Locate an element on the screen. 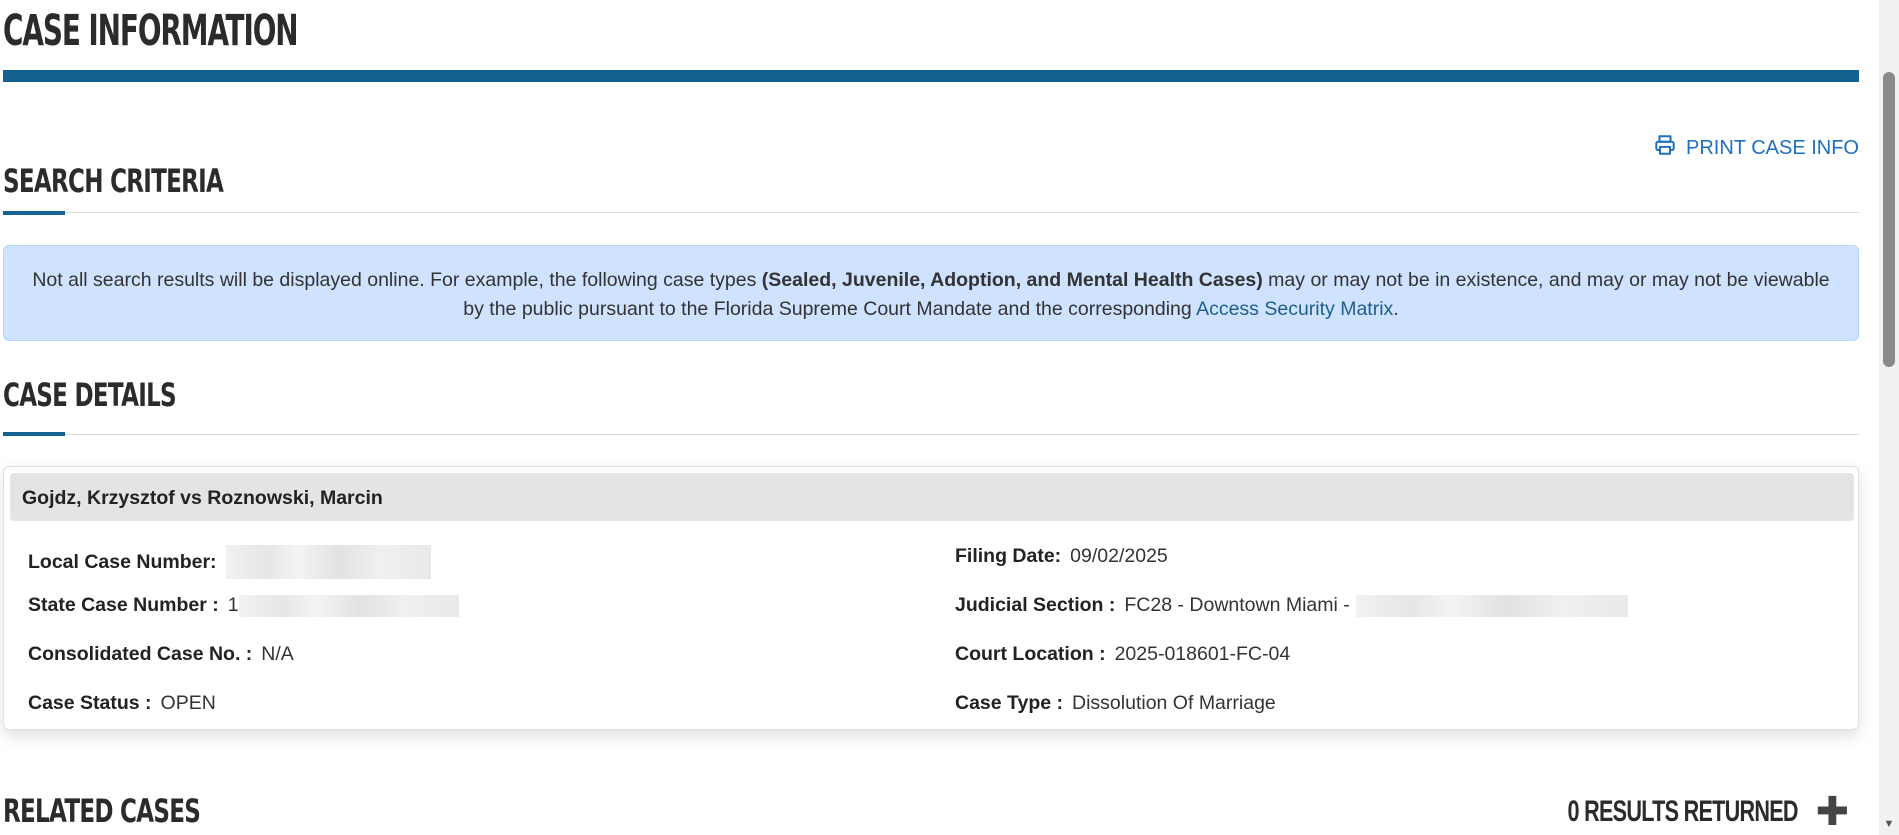  state-case-number-field: State Case Number : 1 is located at coordinates (243, 605).